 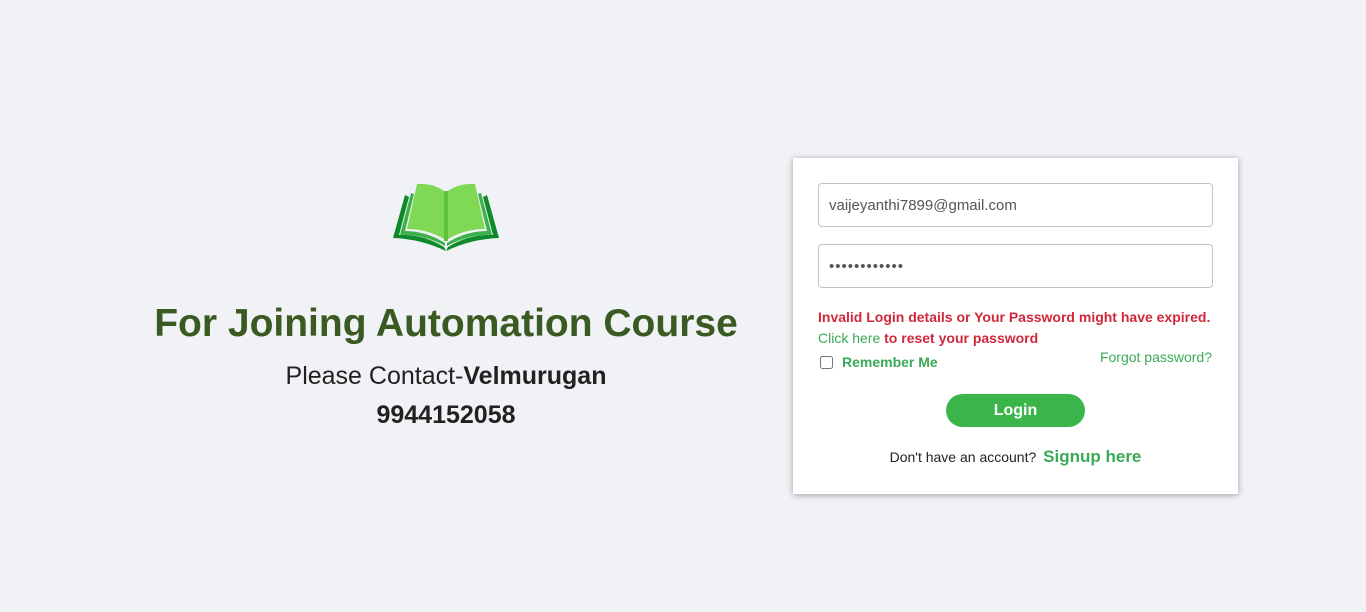 I want to click on contact-phone: 9944152058, so click(x=446, y=415).